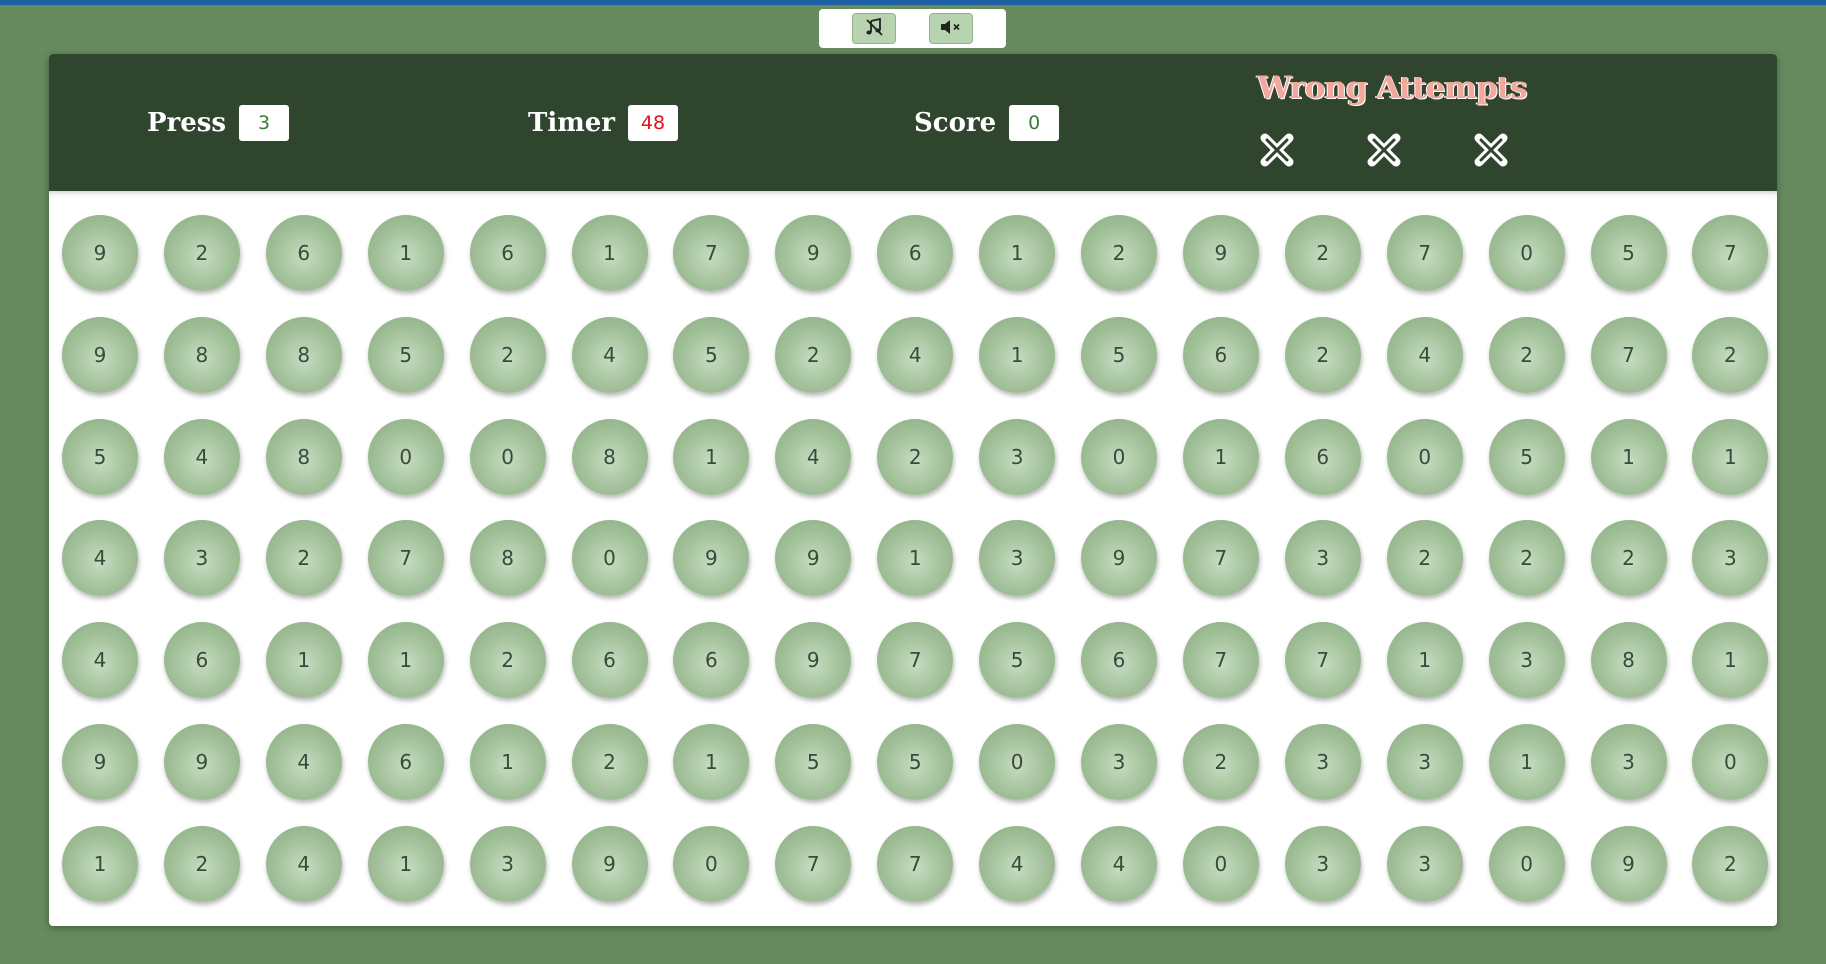  I want to click on mute-toggle-button, so click(951, 28).